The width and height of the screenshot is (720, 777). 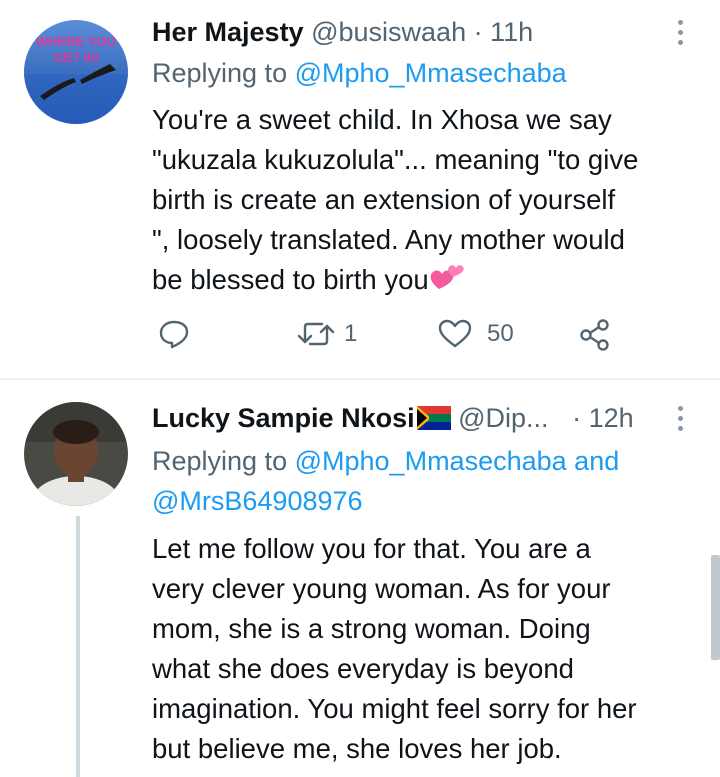 I want to click on tweet-text-line: mom, she is a strong woman. Doing, so click(x=371, y=628).